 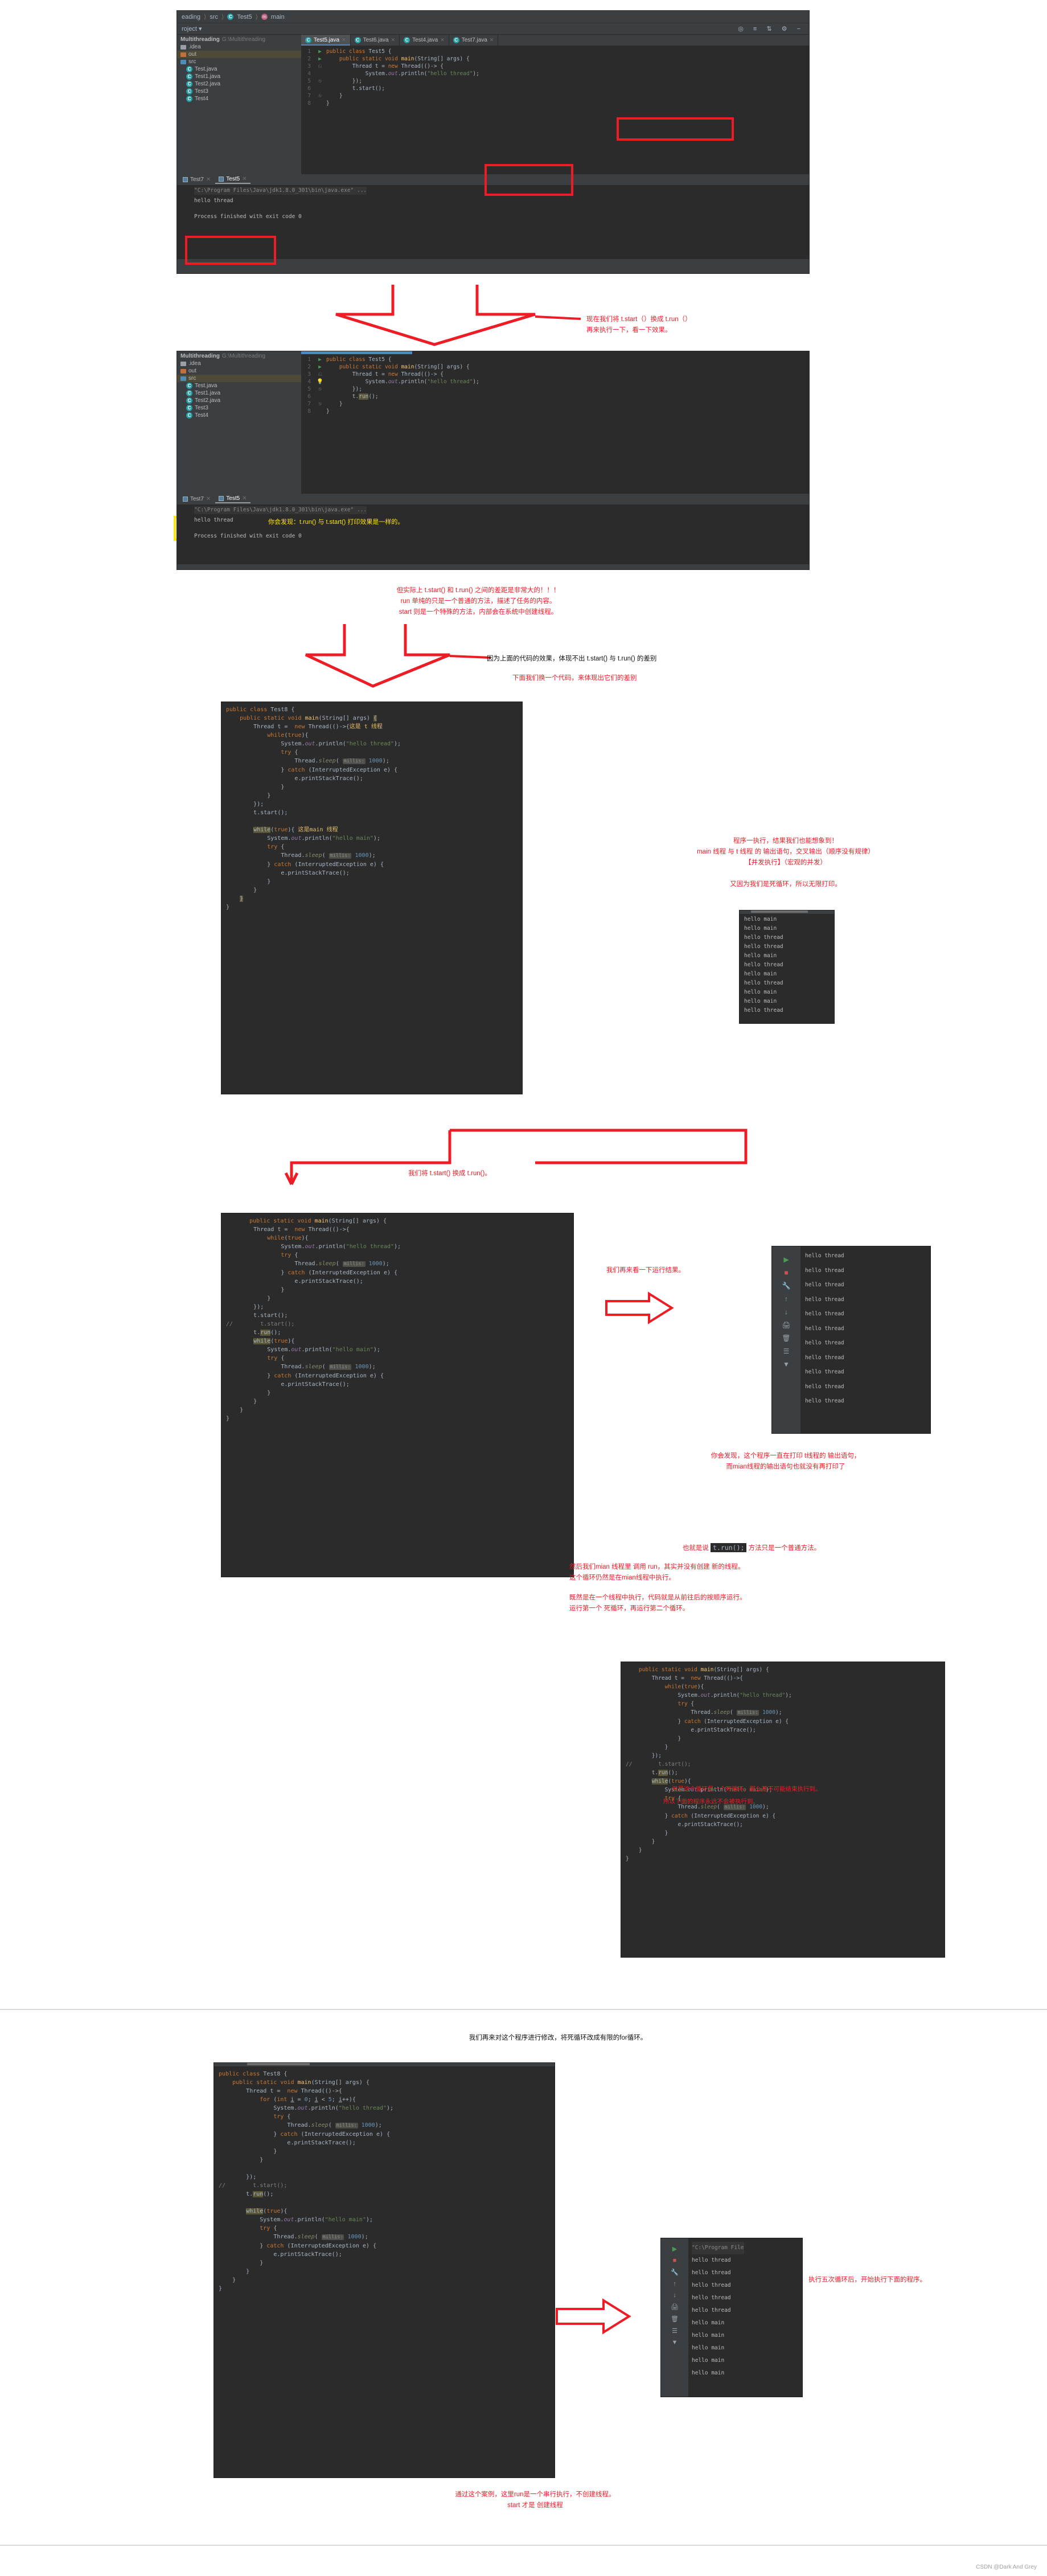 I want to click on project-dropdown: roject ▾, so click(x=192, y=28).